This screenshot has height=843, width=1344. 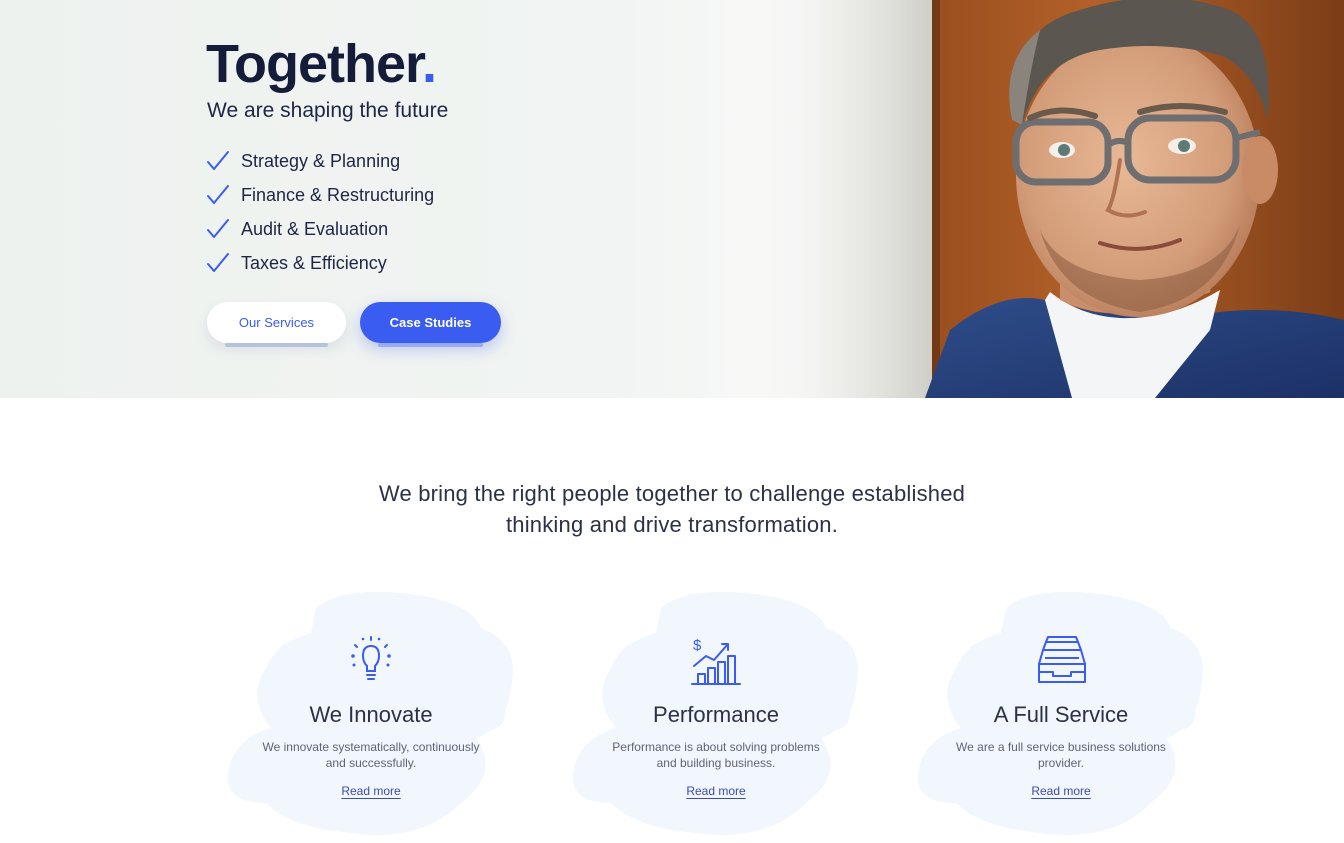 What do you see at coordinates (371, 658) in the screenshot?
I see `lightbulb-icon` at bounding box center [371, 658].